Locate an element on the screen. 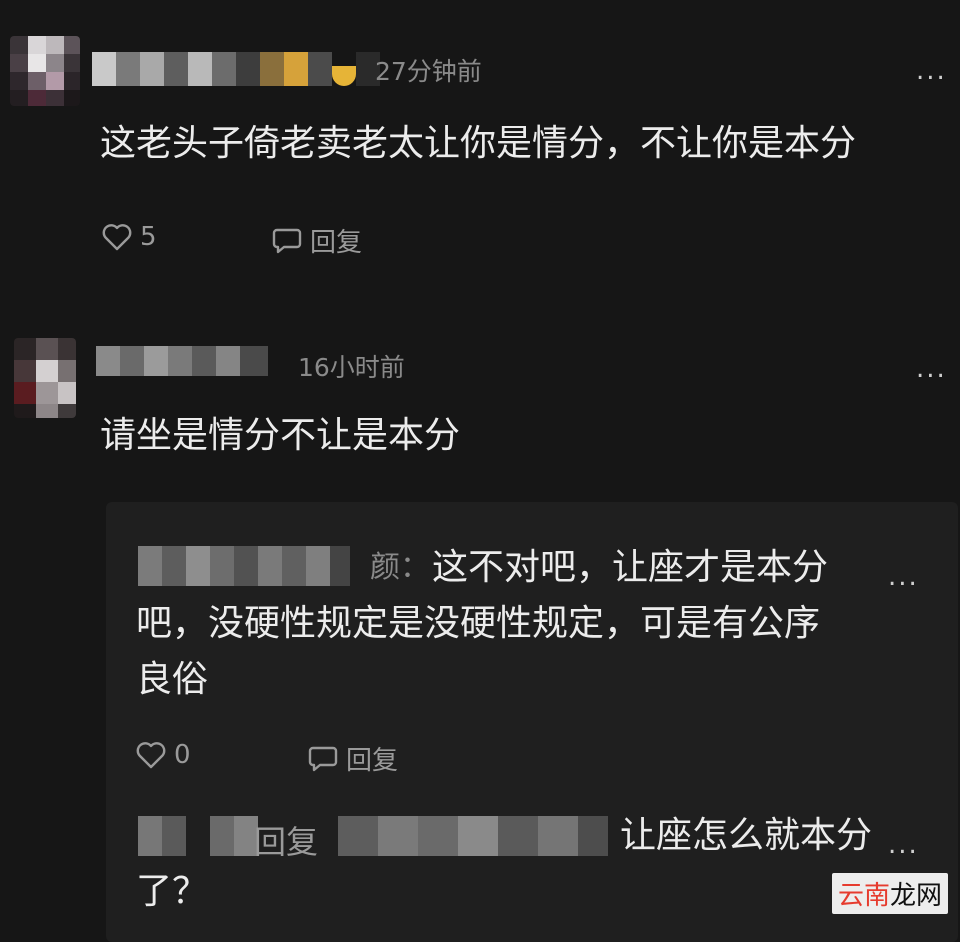  like-button: 0 is located at coordinates (163, 755).